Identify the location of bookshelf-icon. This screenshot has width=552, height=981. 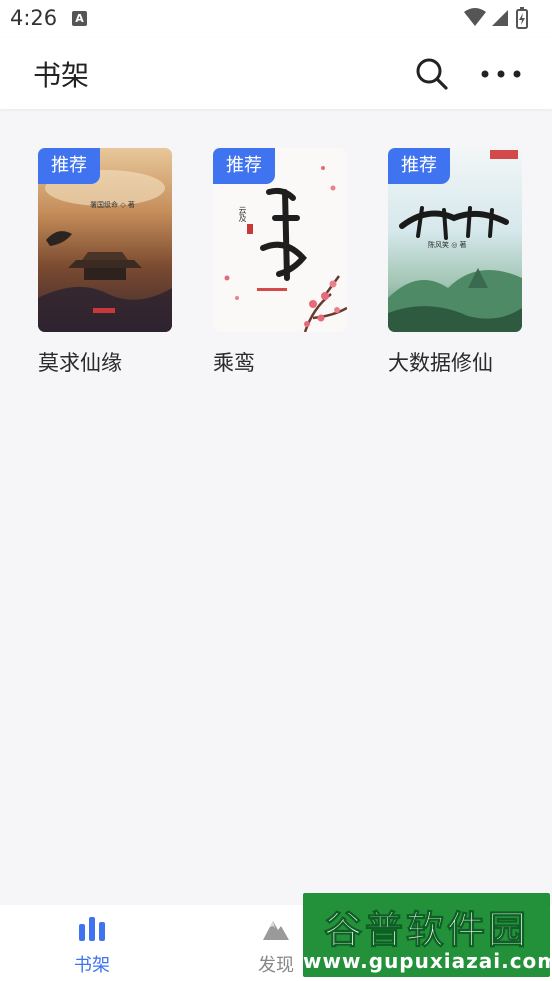
(92, 929).